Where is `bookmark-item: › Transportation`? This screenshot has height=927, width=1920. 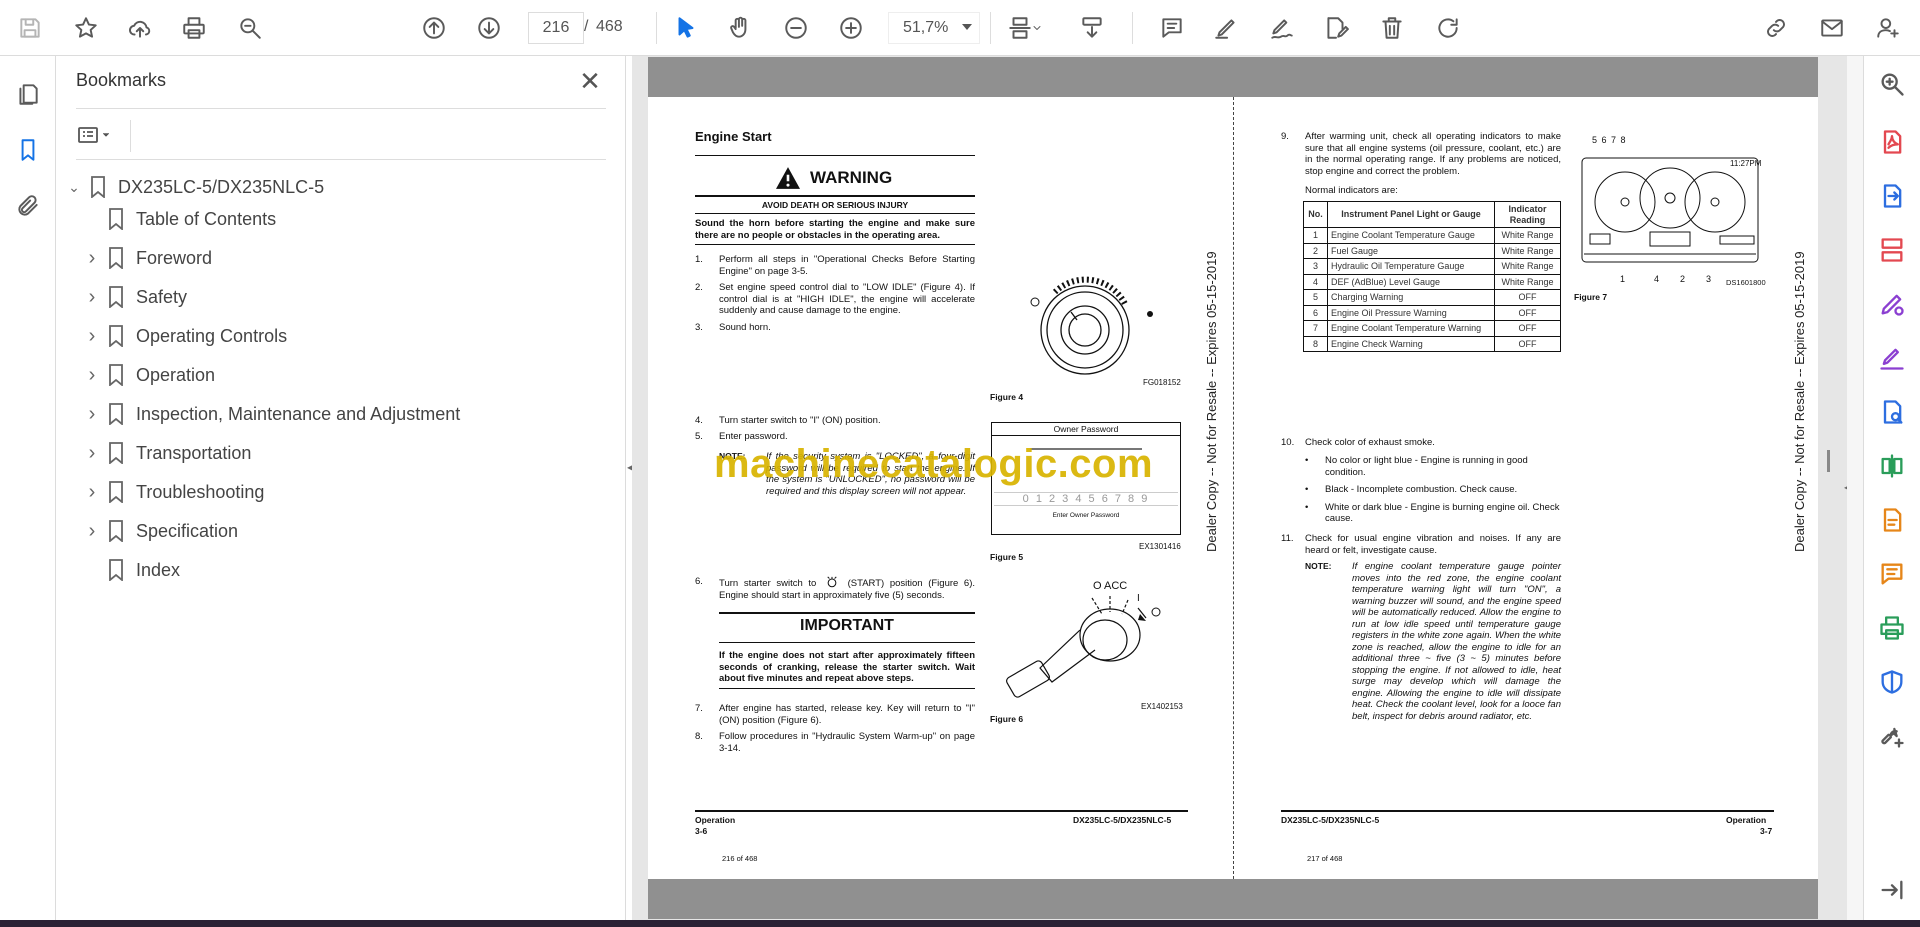
bookmark-item: › Transportation is located at coordinates (166, 453).